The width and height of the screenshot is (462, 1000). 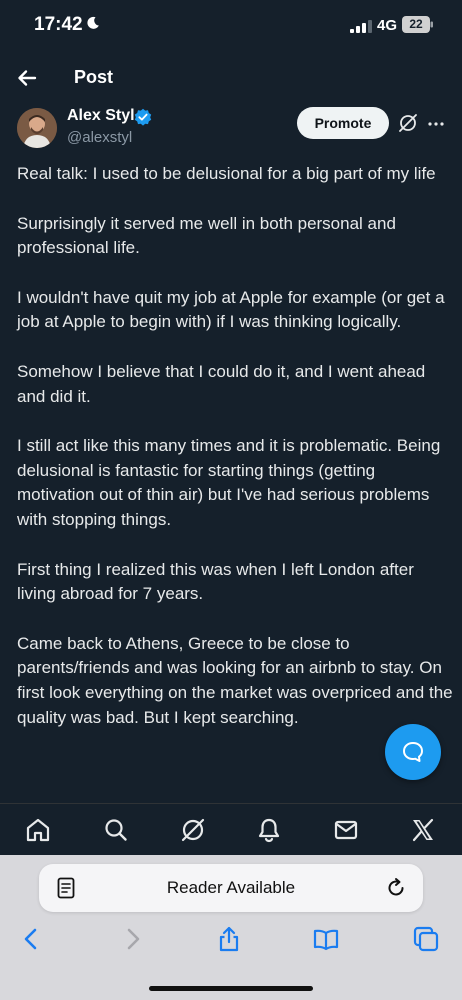 I want to click on page-title: Post, so click(x=94, y=77).